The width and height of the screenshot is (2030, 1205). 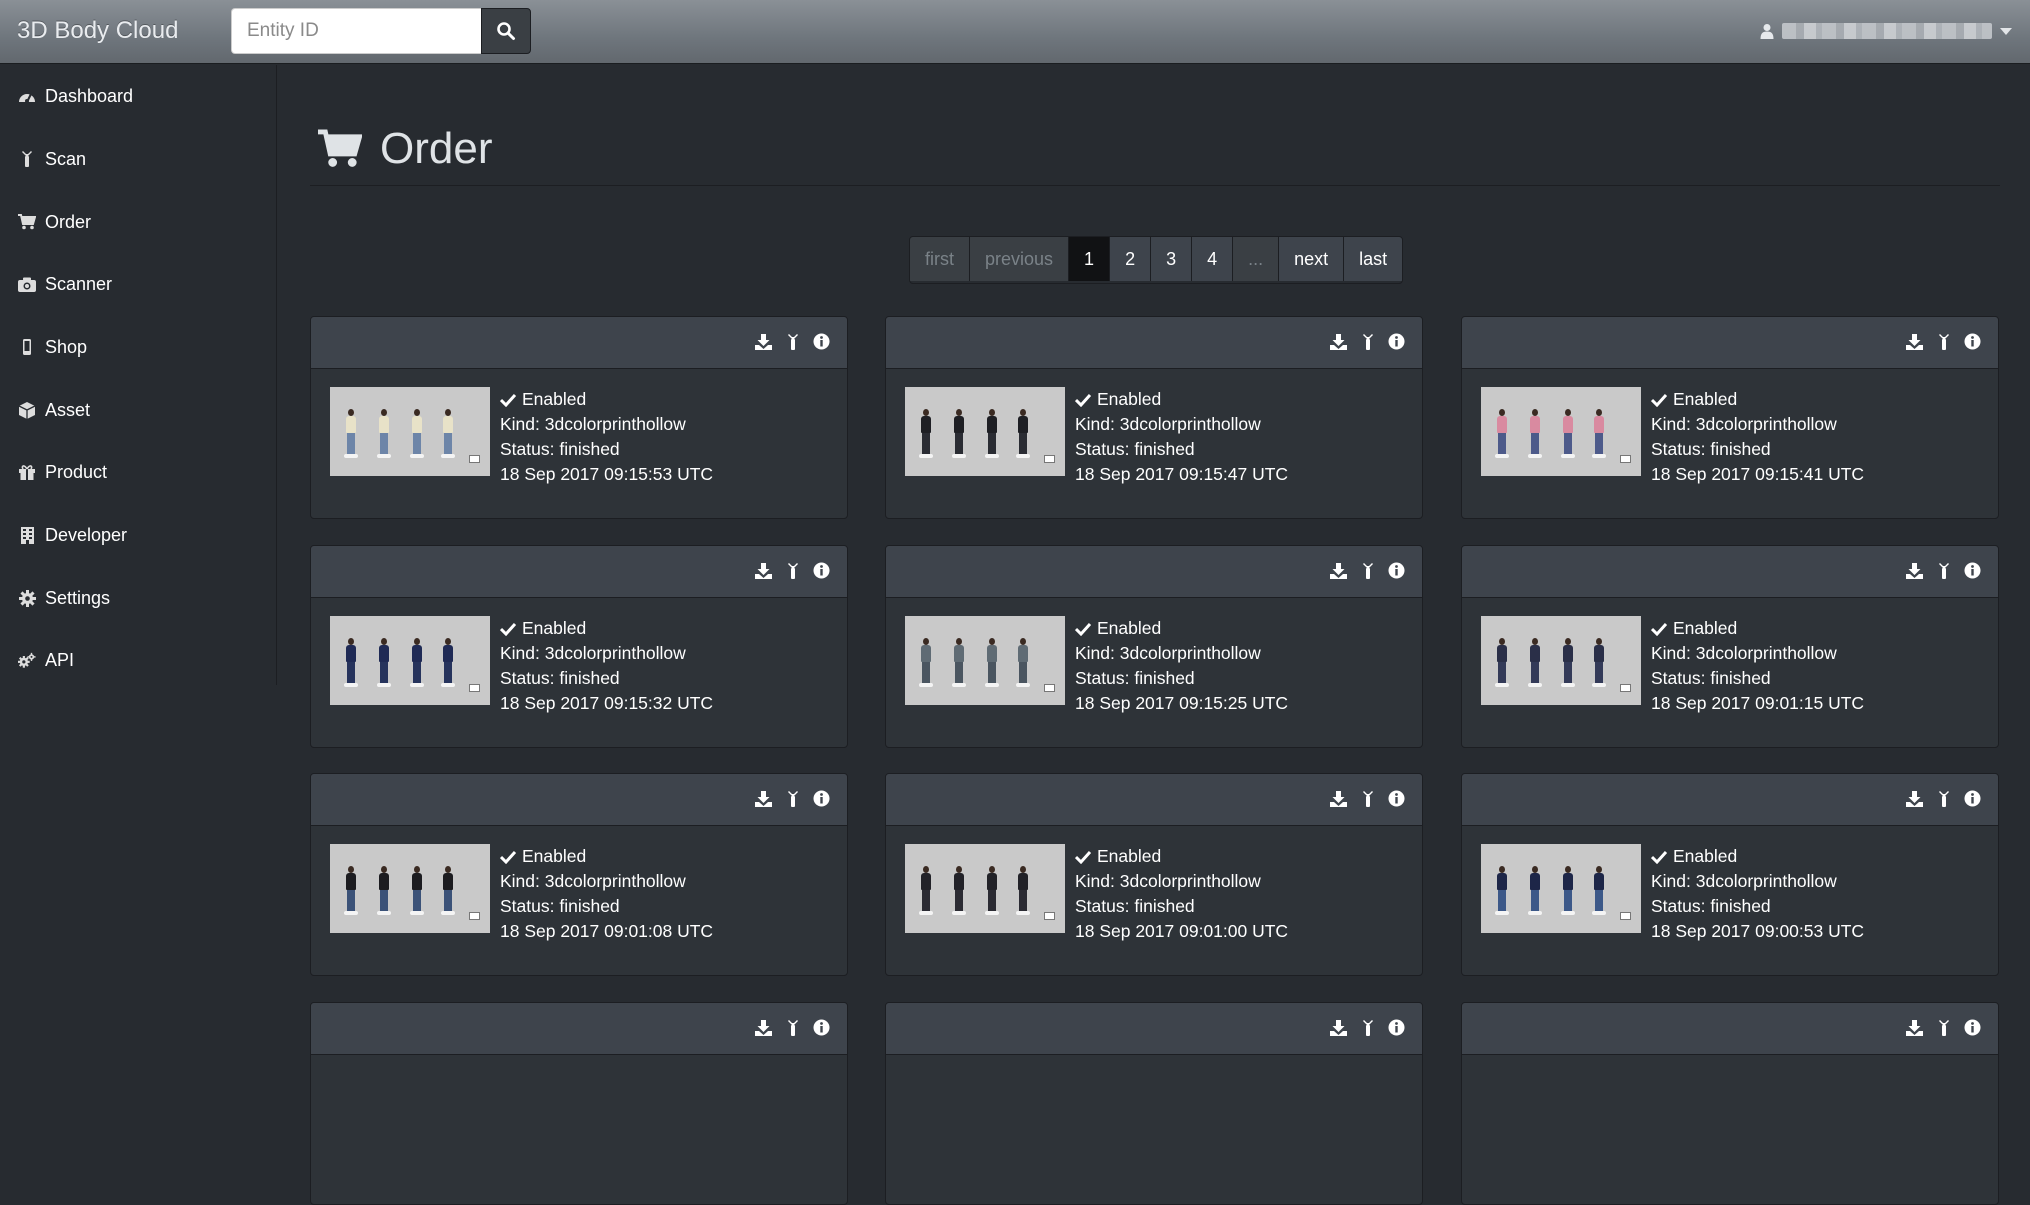 I want to click on sidebar-item-api: API, so click(x=46, y=660).